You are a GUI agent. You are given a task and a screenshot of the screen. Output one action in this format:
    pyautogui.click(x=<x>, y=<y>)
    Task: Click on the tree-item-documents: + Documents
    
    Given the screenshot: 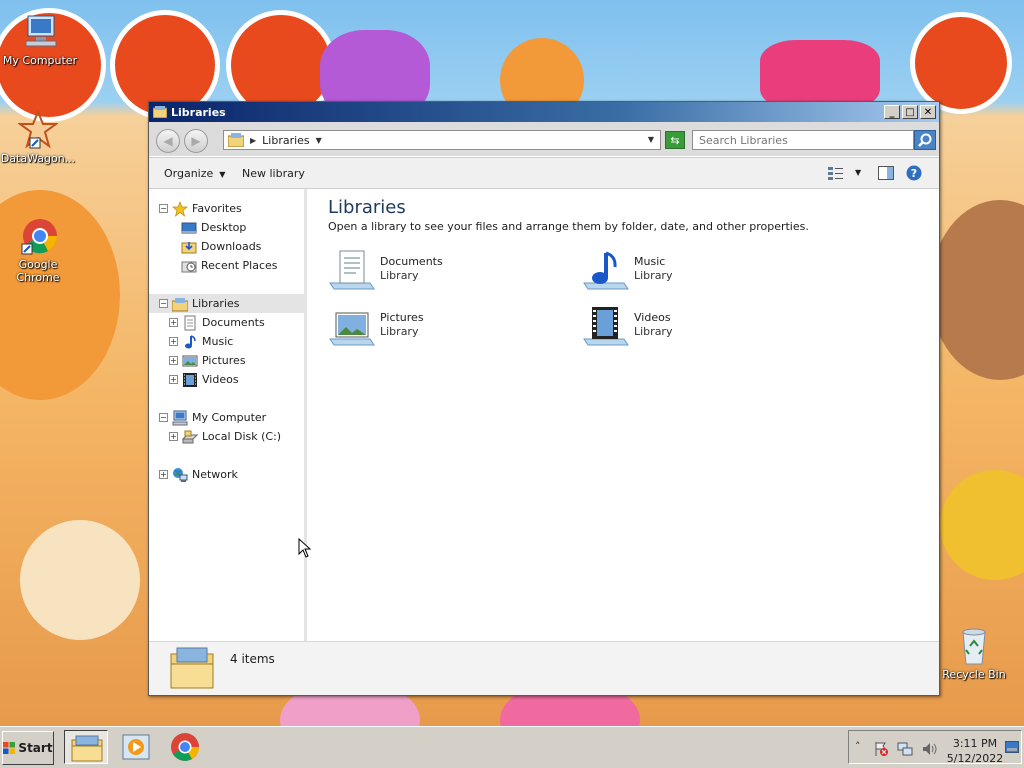 What is the action you would take?
    pyautogui.click(x=217, y=322)
    